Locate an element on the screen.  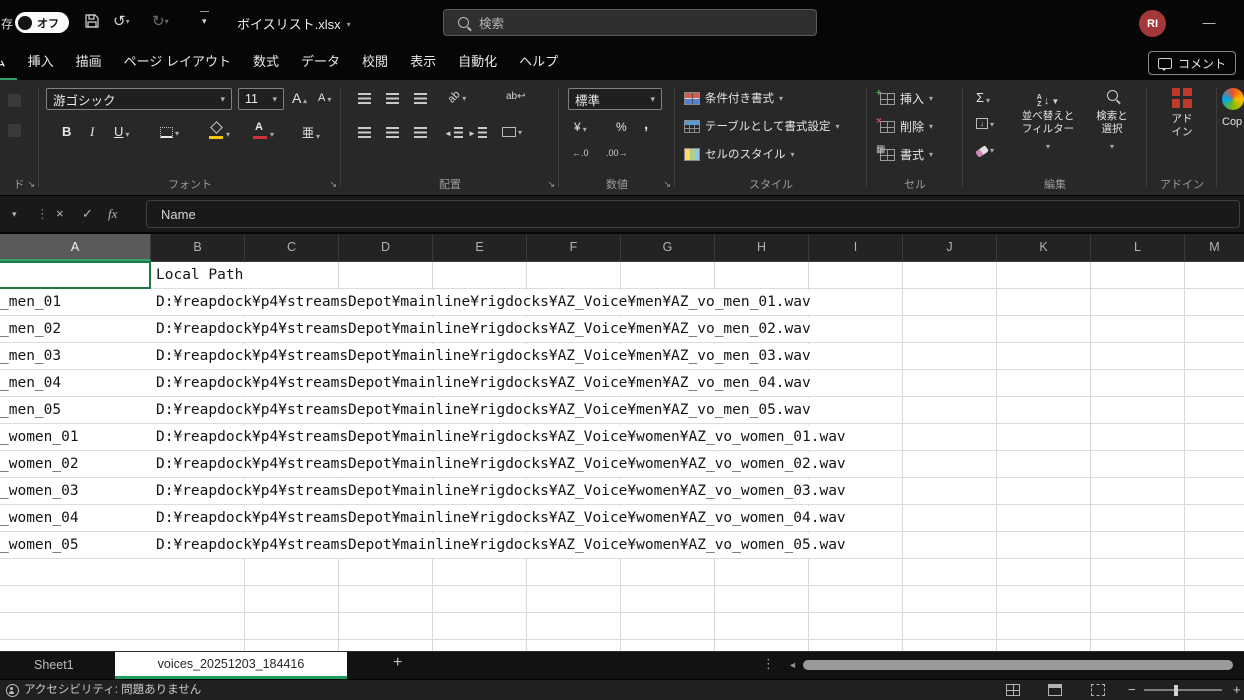
sheet-tab-active: voices_20251203_184416 is located at coordinates (231, 665).